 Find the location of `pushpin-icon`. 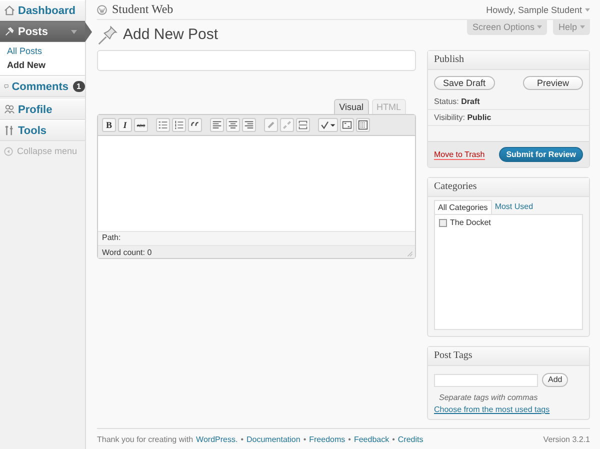

pushpin-icon is located at coordinates (108, 35).